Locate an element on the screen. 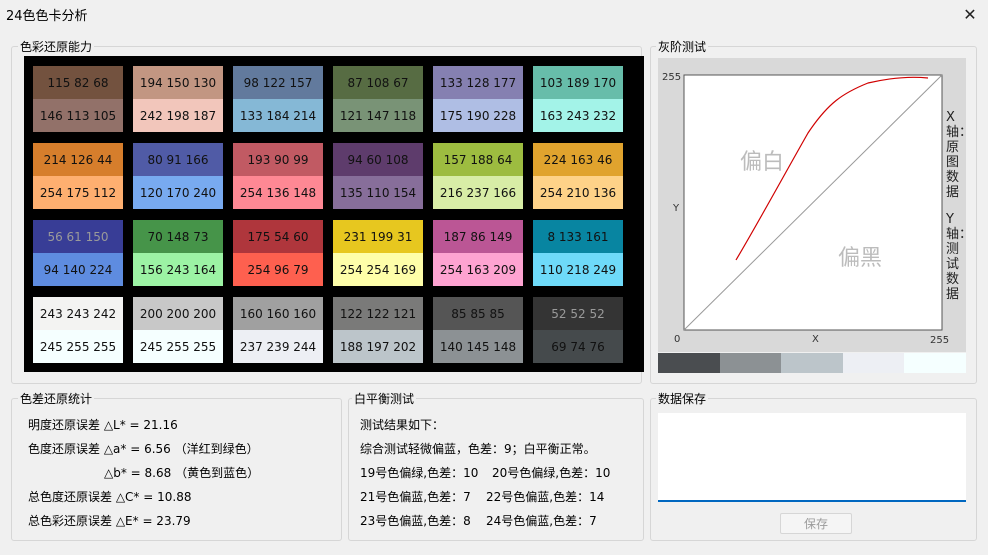 Image resolution: width=988 pixels, height=555 pixels. swatch-original-value: 133 128 177 is located at coordinates (478, 82).